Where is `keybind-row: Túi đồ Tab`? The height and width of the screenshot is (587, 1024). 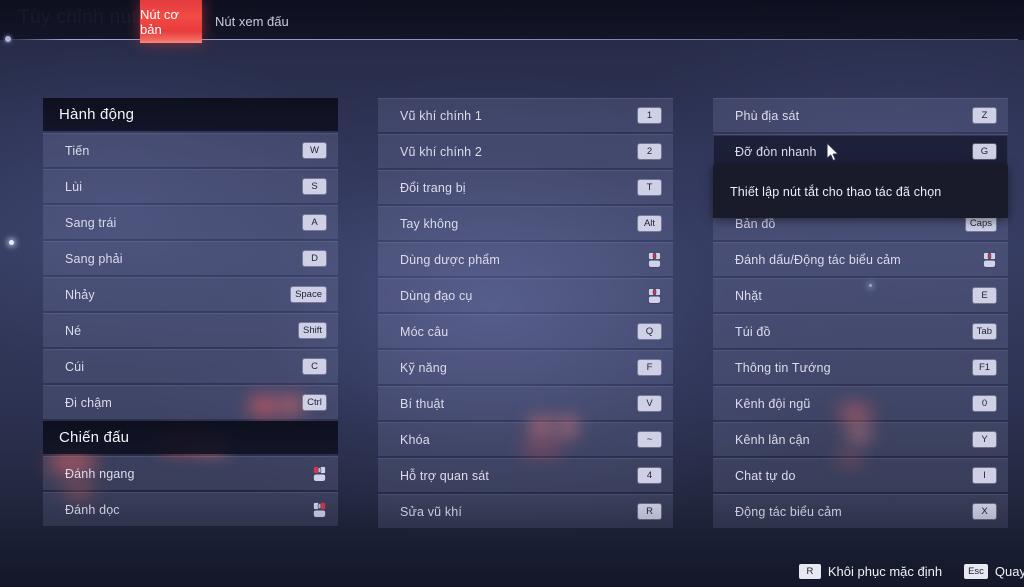 keybind-row: Túi đồ Tab is located at coordinates (860, 331).